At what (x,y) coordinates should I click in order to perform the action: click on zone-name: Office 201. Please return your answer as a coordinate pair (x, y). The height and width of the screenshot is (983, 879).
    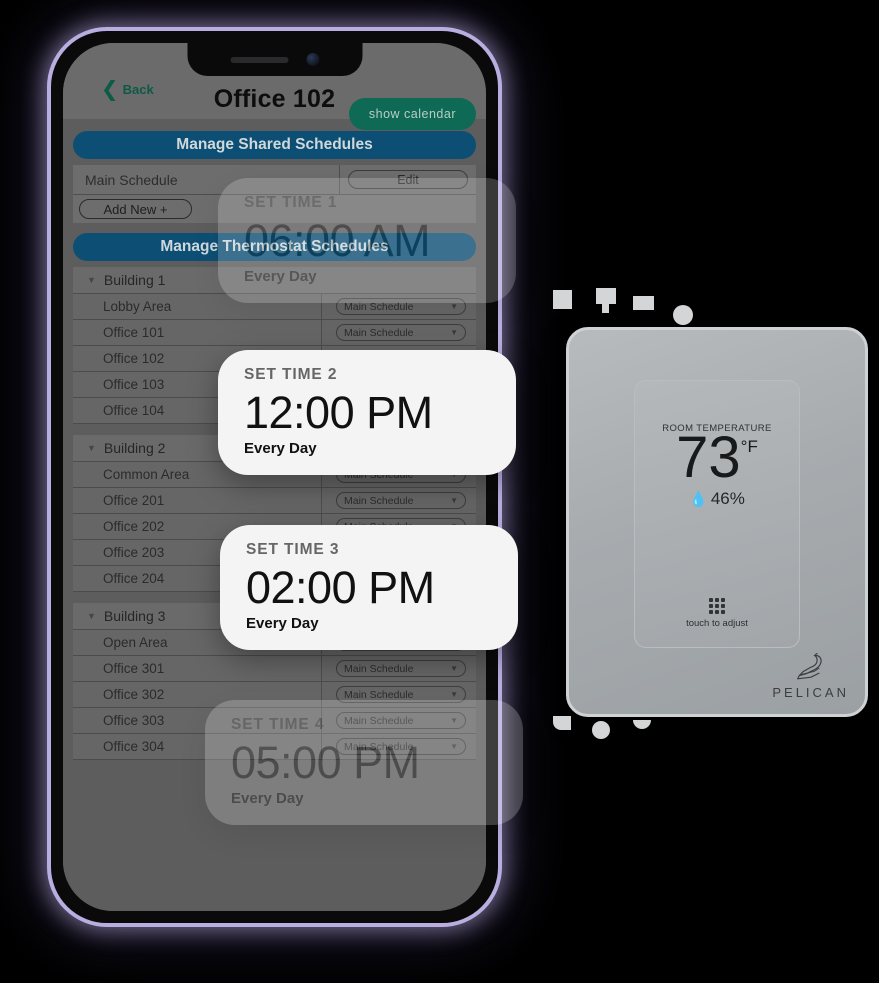
    Looking at the image, I should click on (134, 500).